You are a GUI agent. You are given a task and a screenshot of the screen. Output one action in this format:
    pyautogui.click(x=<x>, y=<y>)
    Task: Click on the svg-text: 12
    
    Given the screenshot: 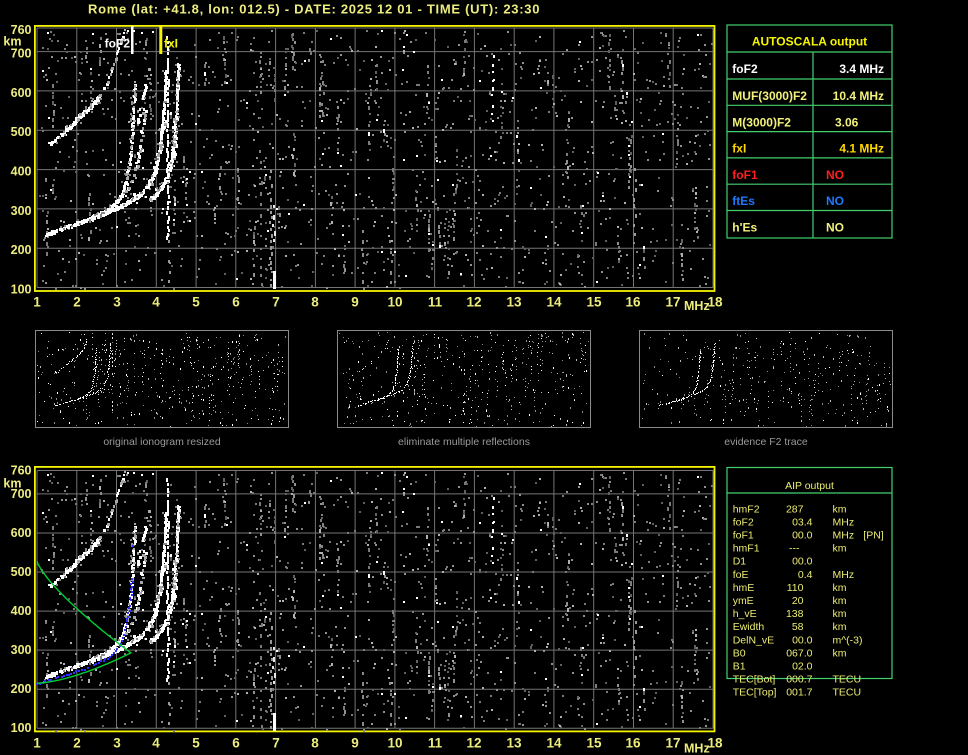 What is the action you would take?
    pyautogui.click(x=473, y=301)
    